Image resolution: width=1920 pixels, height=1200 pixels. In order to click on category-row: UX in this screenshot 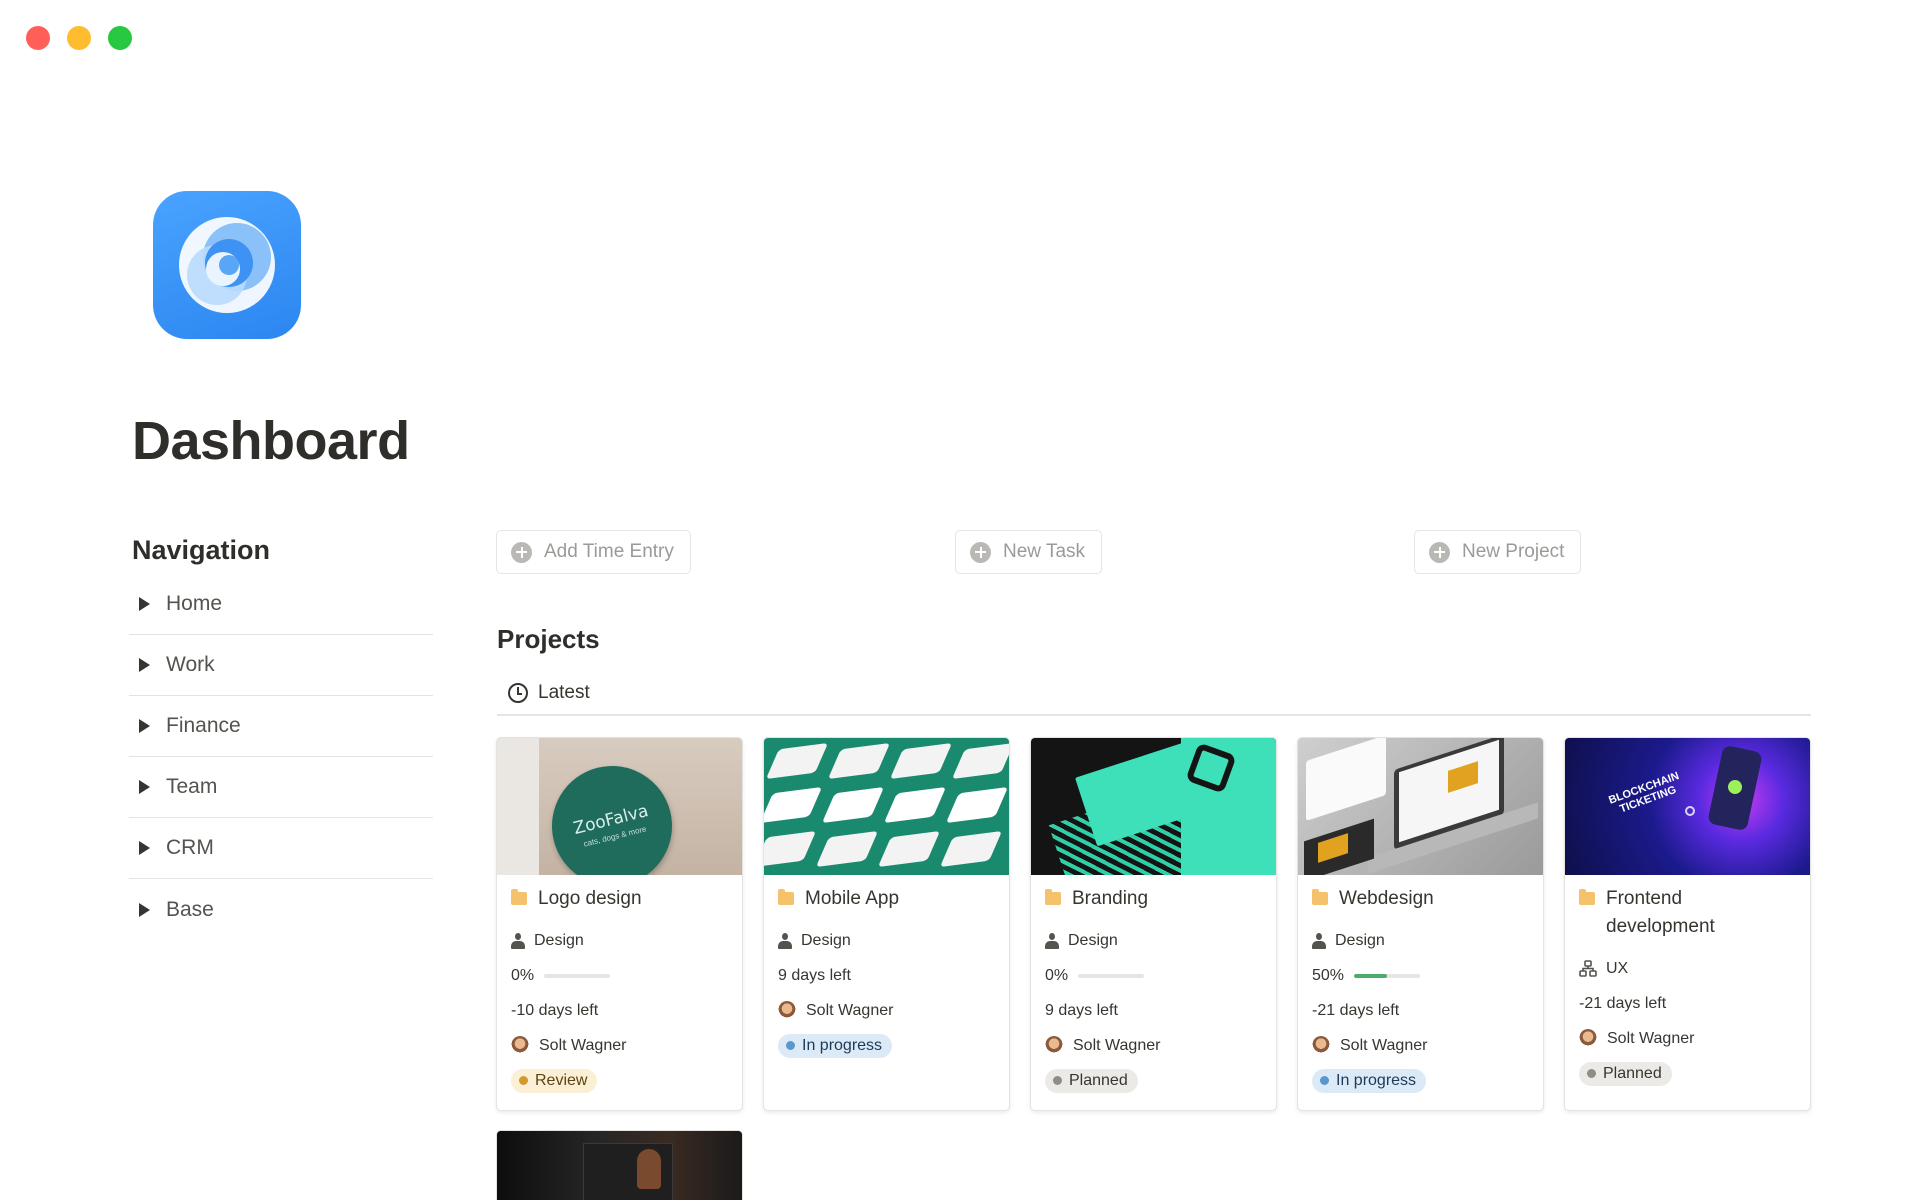, I will do `click(1687, 968)`.